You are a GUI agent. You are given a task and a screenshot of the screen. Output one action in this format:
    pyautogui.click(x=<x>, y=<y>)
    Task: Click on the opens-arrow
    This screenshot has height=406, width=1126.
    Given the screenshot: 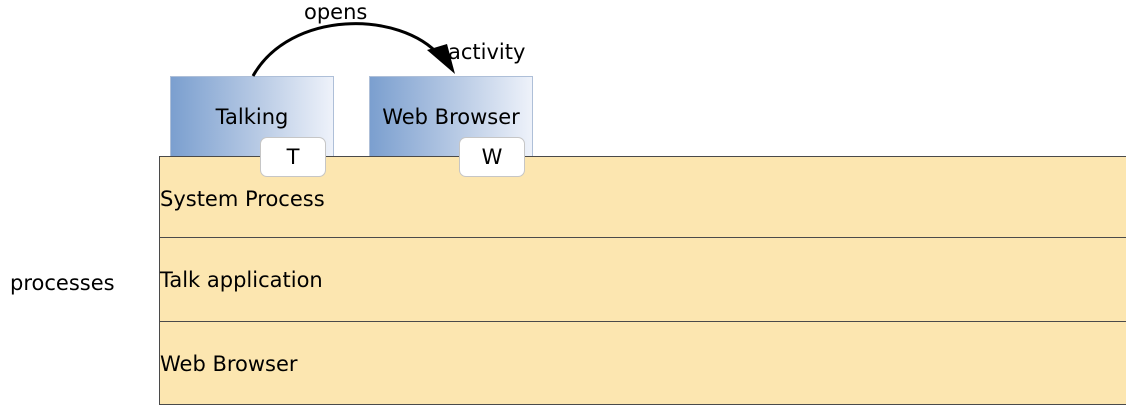 What is the action you would take?
    pyautogui.click(x=353, y=49)
    